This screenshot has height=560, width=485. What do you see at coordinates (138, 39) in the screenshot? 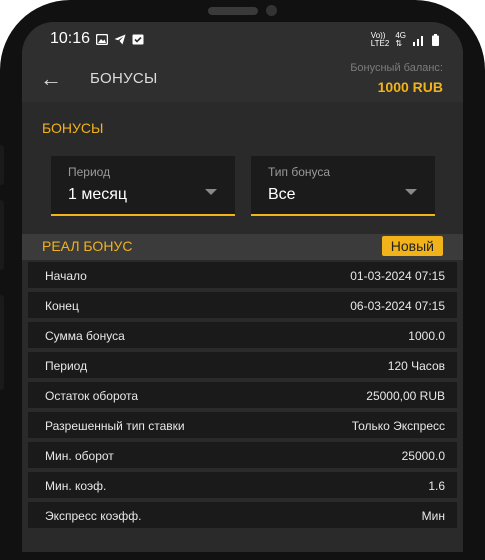
I see `notification-check-icon` at bounding box center [138, 39].